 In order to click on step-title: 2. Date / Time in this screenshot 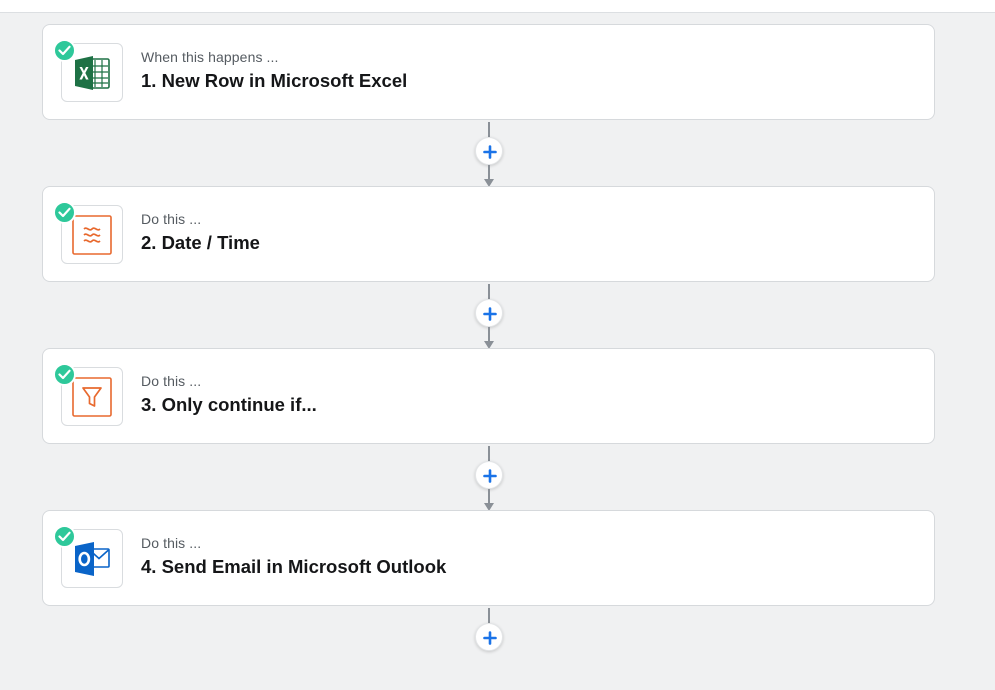, I will do `click(200, 242)`.